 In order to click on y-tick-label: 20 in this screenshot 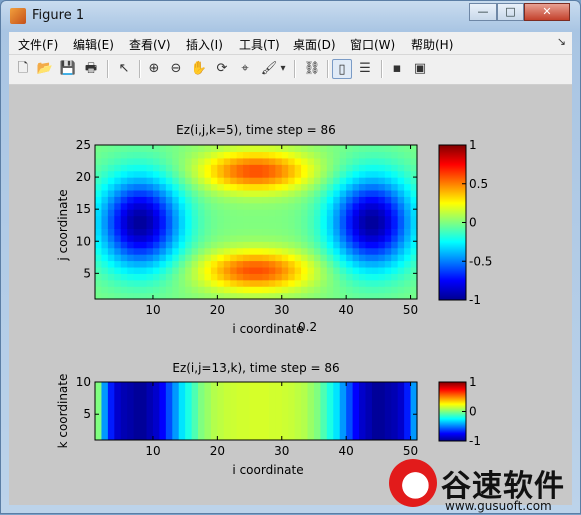, I will do `click(83, 177)`.